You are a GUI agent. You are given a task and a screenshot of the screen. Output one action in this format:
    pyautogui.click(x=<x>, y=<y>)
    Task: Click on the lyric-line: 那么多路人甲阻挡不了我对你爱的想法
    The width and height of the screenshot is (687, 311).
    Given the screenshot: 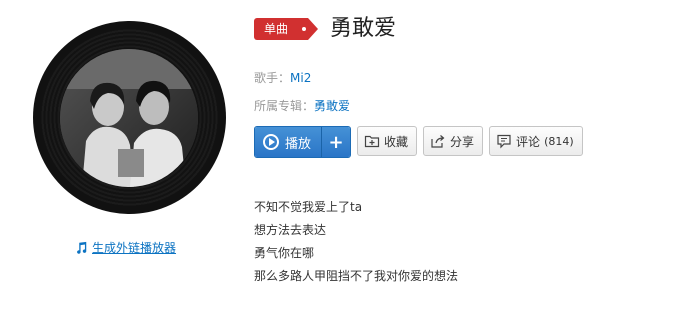 What is the action you would take?
    pyautogui.click(x=356, y=276)
    